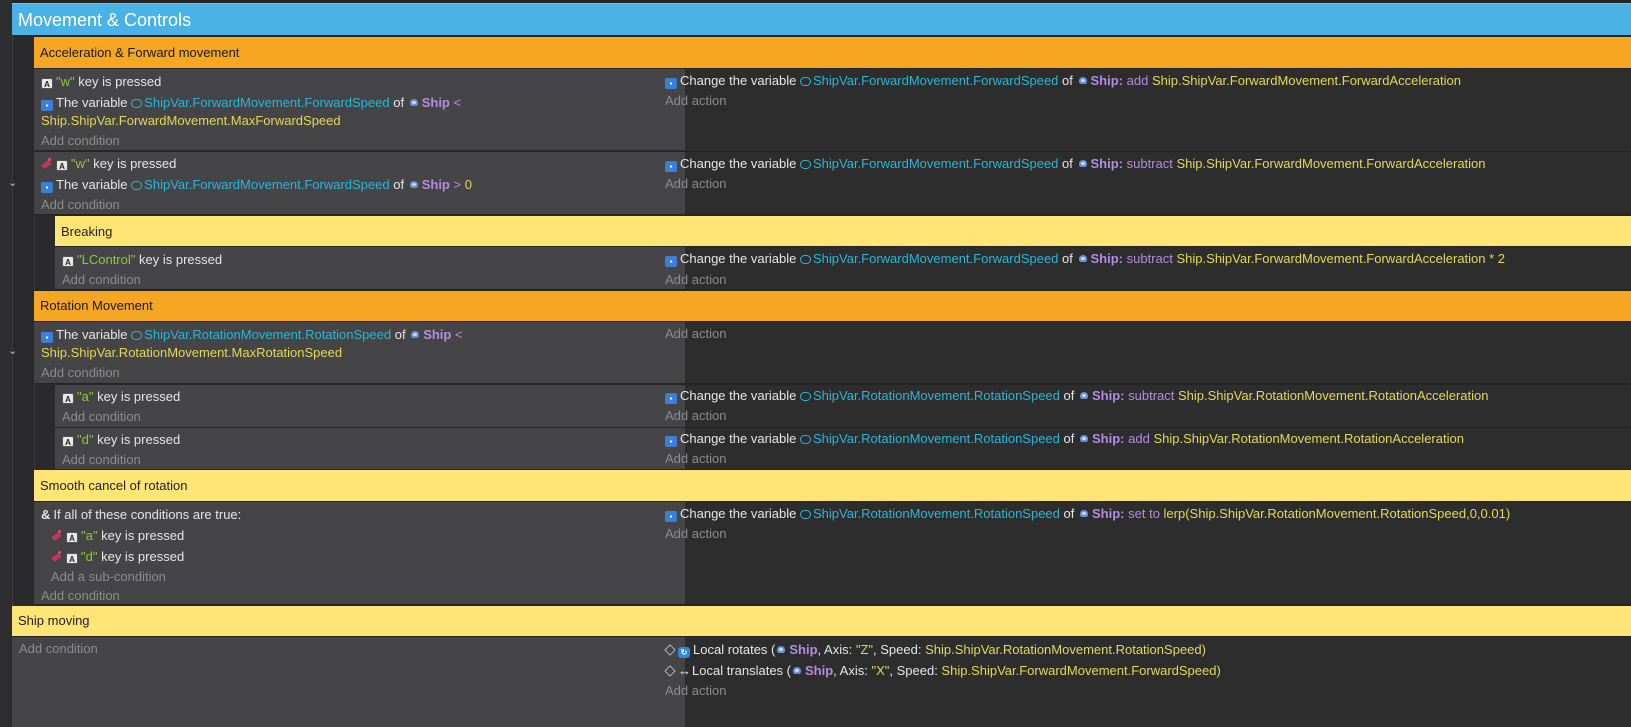 This screenshot has height=727, width=1631. I want to click on comment-ship-moving-text: Ship moving, so click(54, 620).